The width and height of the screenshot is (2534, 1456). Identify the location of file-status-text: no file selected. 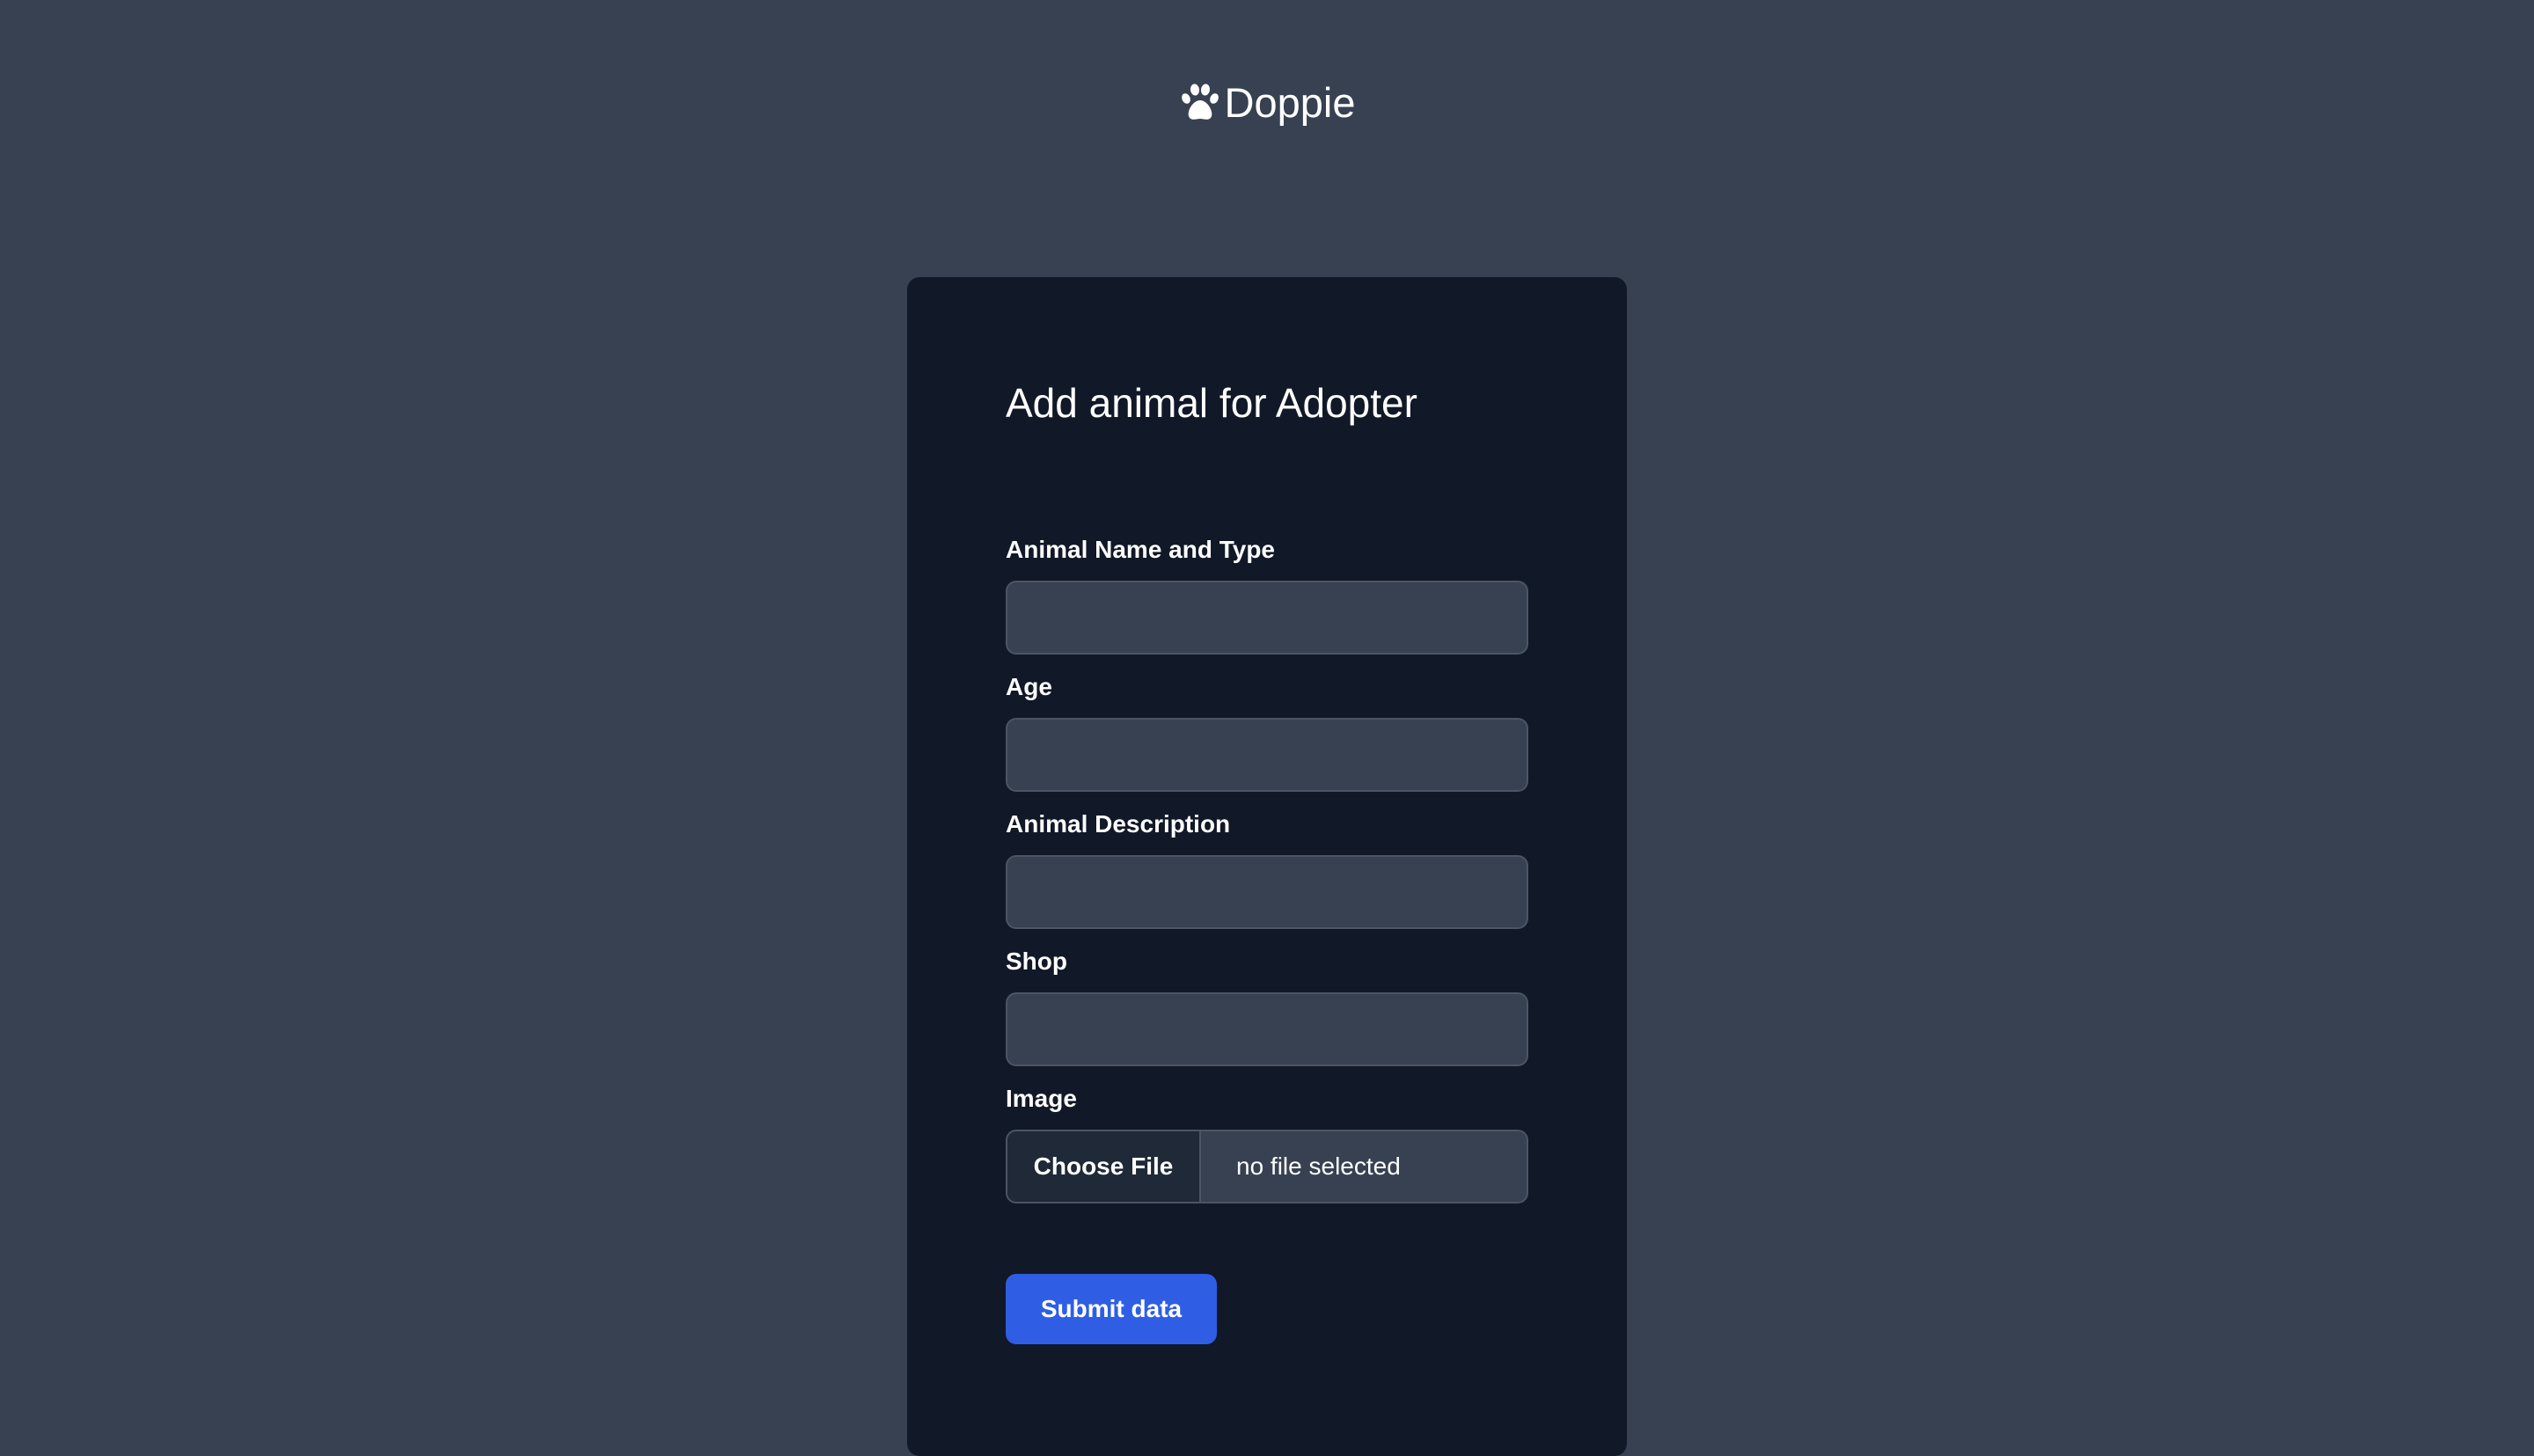
(1318, 1166).